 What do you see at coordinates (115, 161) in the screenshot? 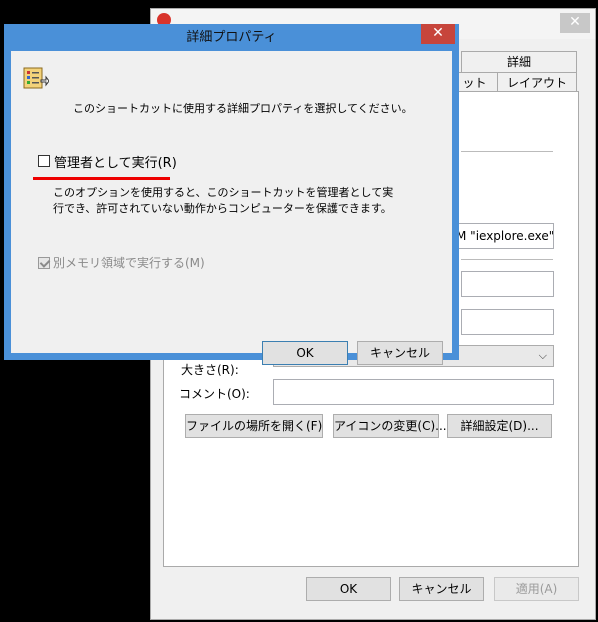
I see `run-as-admin-label: 管理者として実行(R)` at bounding box center [115, 161].